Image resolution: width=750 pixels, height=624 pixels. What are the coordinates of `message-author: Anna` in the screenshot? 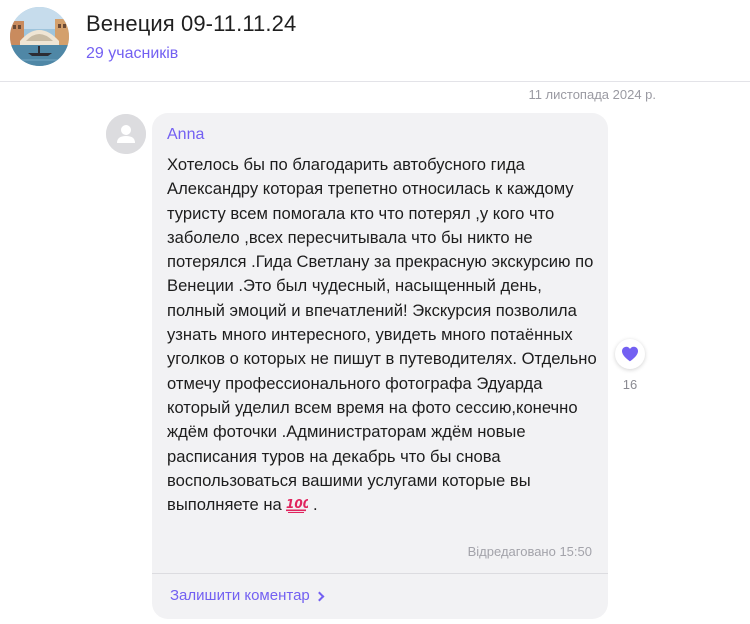 It's located at (185, 135).